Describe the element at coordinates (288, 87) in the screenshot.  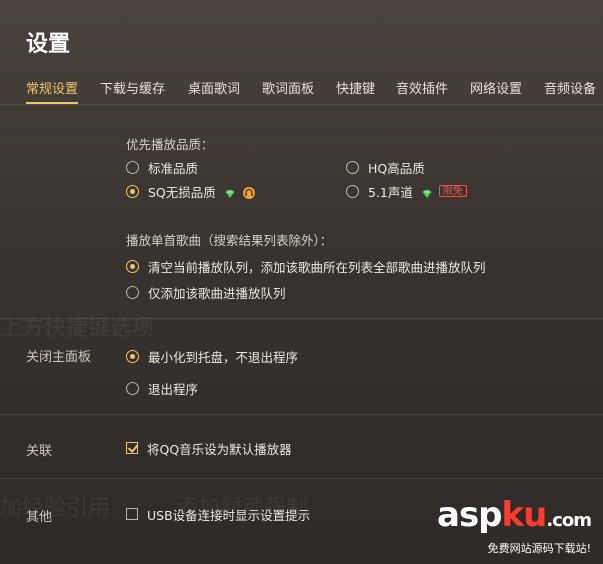
I see `tab-lyrics-panel: 歌词面板` at that location.